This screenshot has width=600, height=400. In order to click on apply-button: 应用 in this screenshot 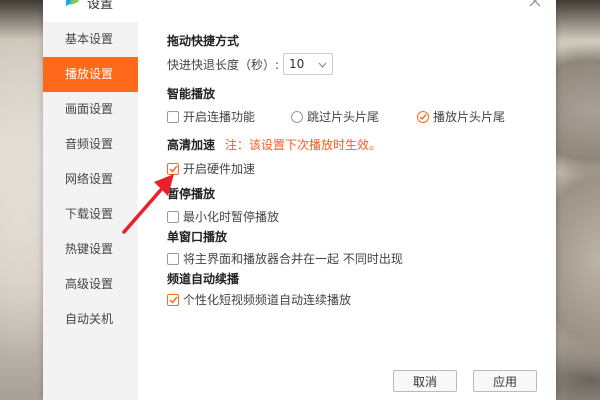, I will do `click(505, 381)`.